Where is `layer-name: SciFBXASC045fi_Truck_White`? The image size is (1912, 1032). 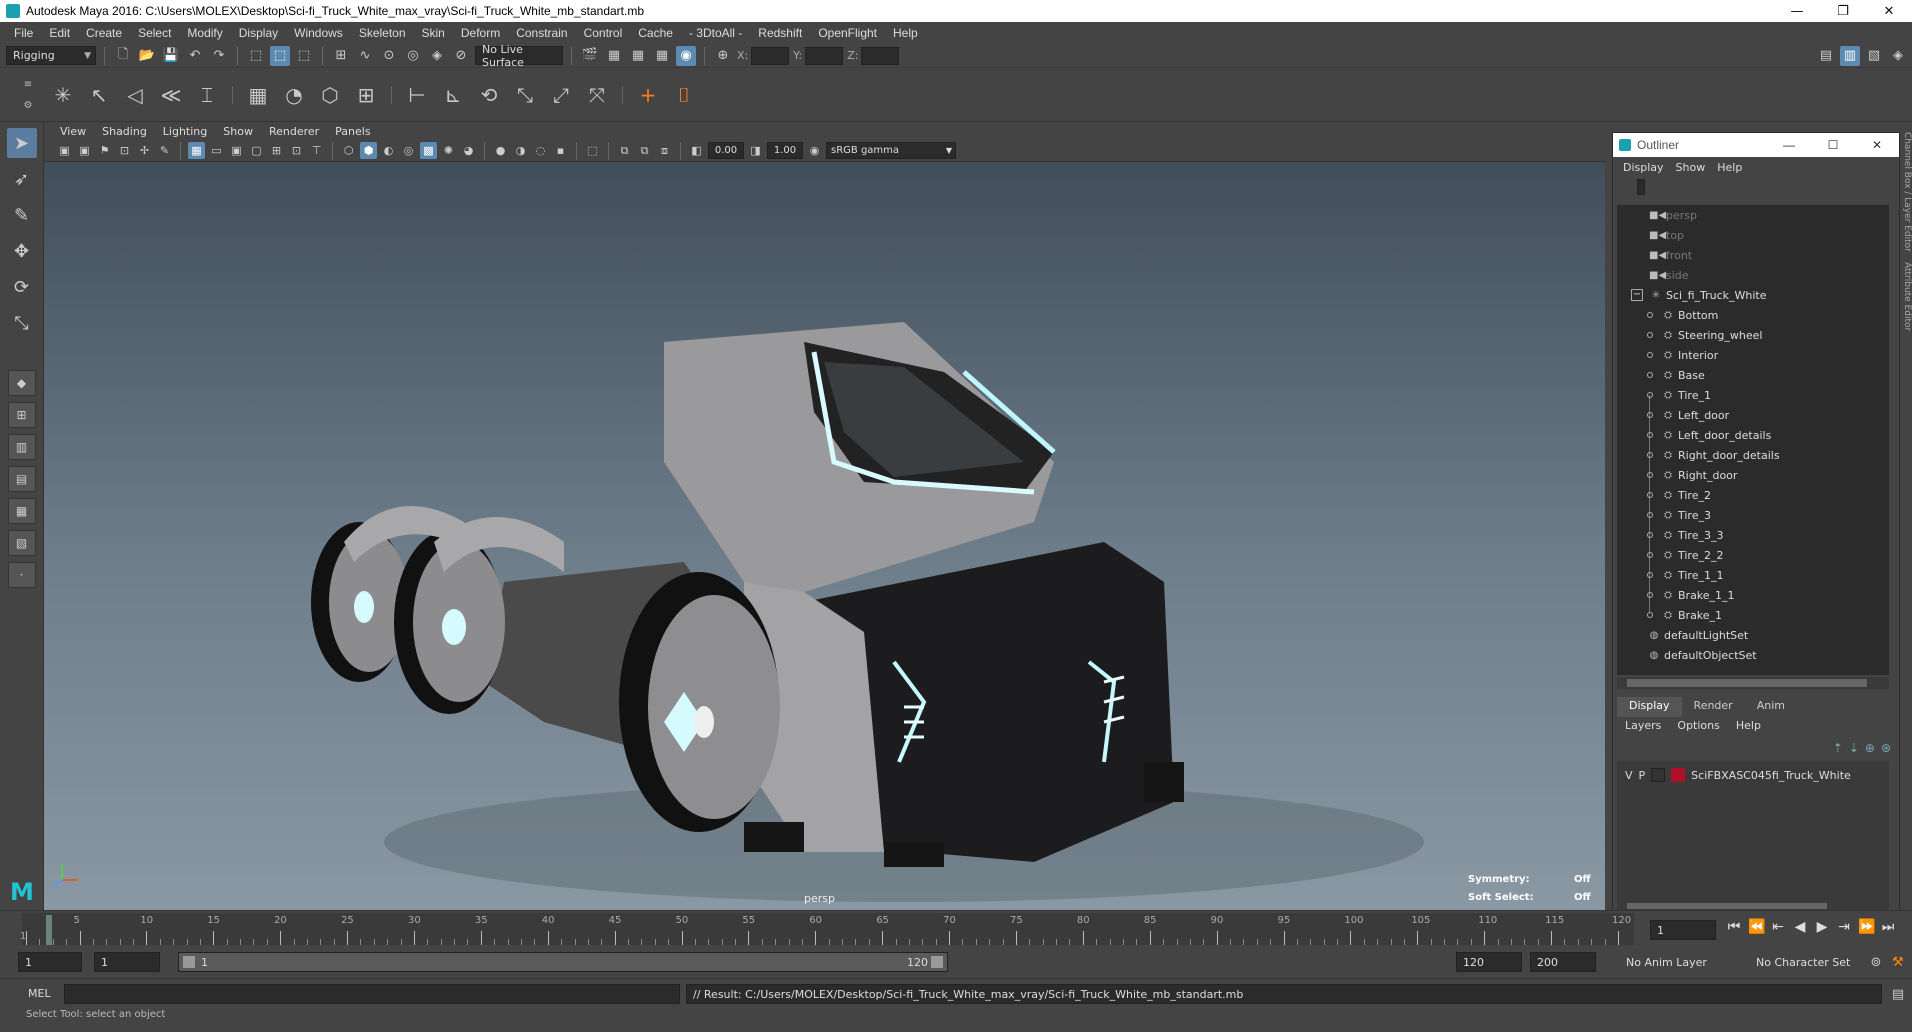 layer-name: SciFBXASC045fi_Truck_White is located at coordinates (1771, 775).